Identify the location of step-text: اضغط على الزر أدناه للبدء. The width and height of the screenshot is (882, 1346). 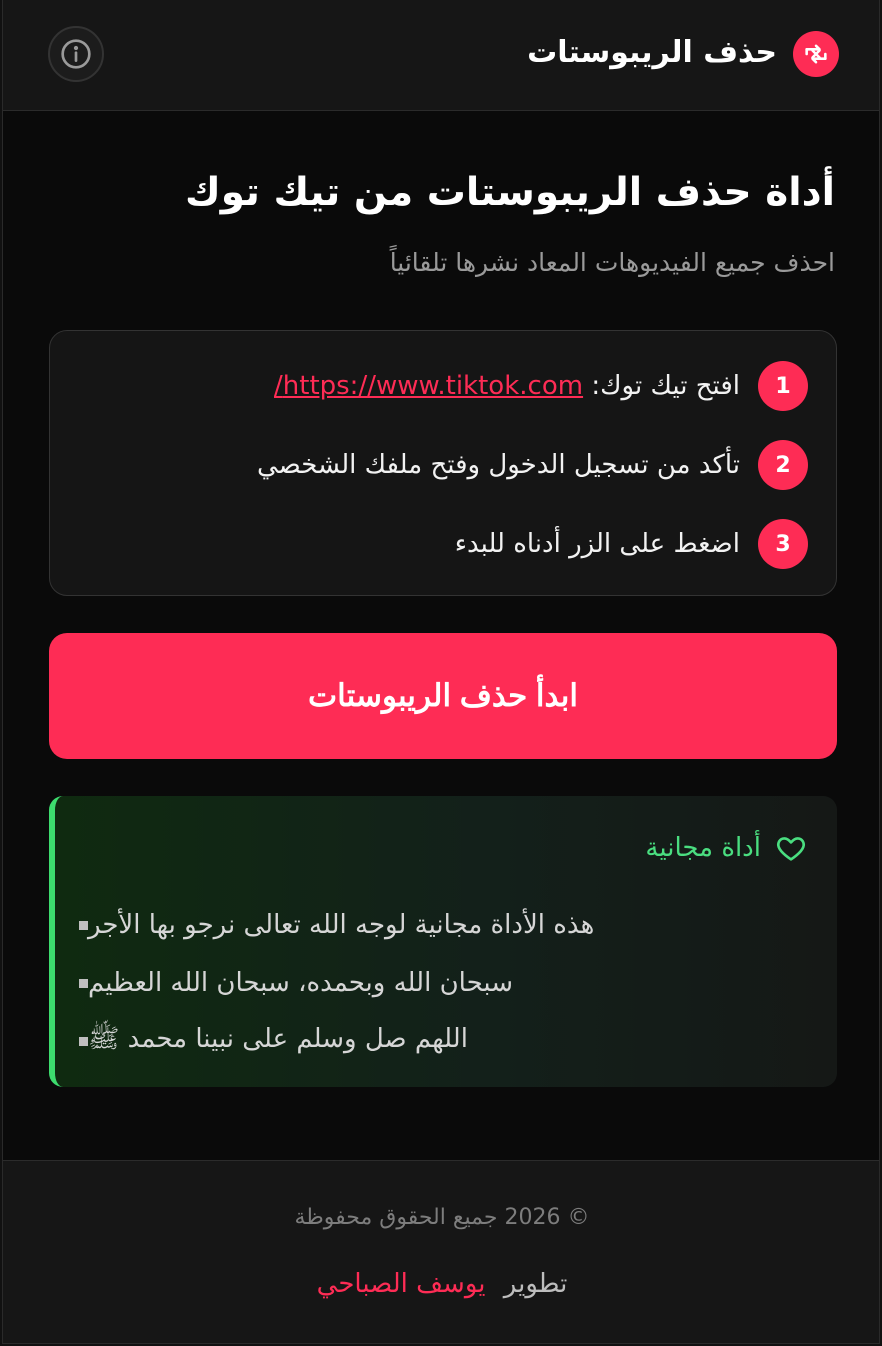
(597, 544).